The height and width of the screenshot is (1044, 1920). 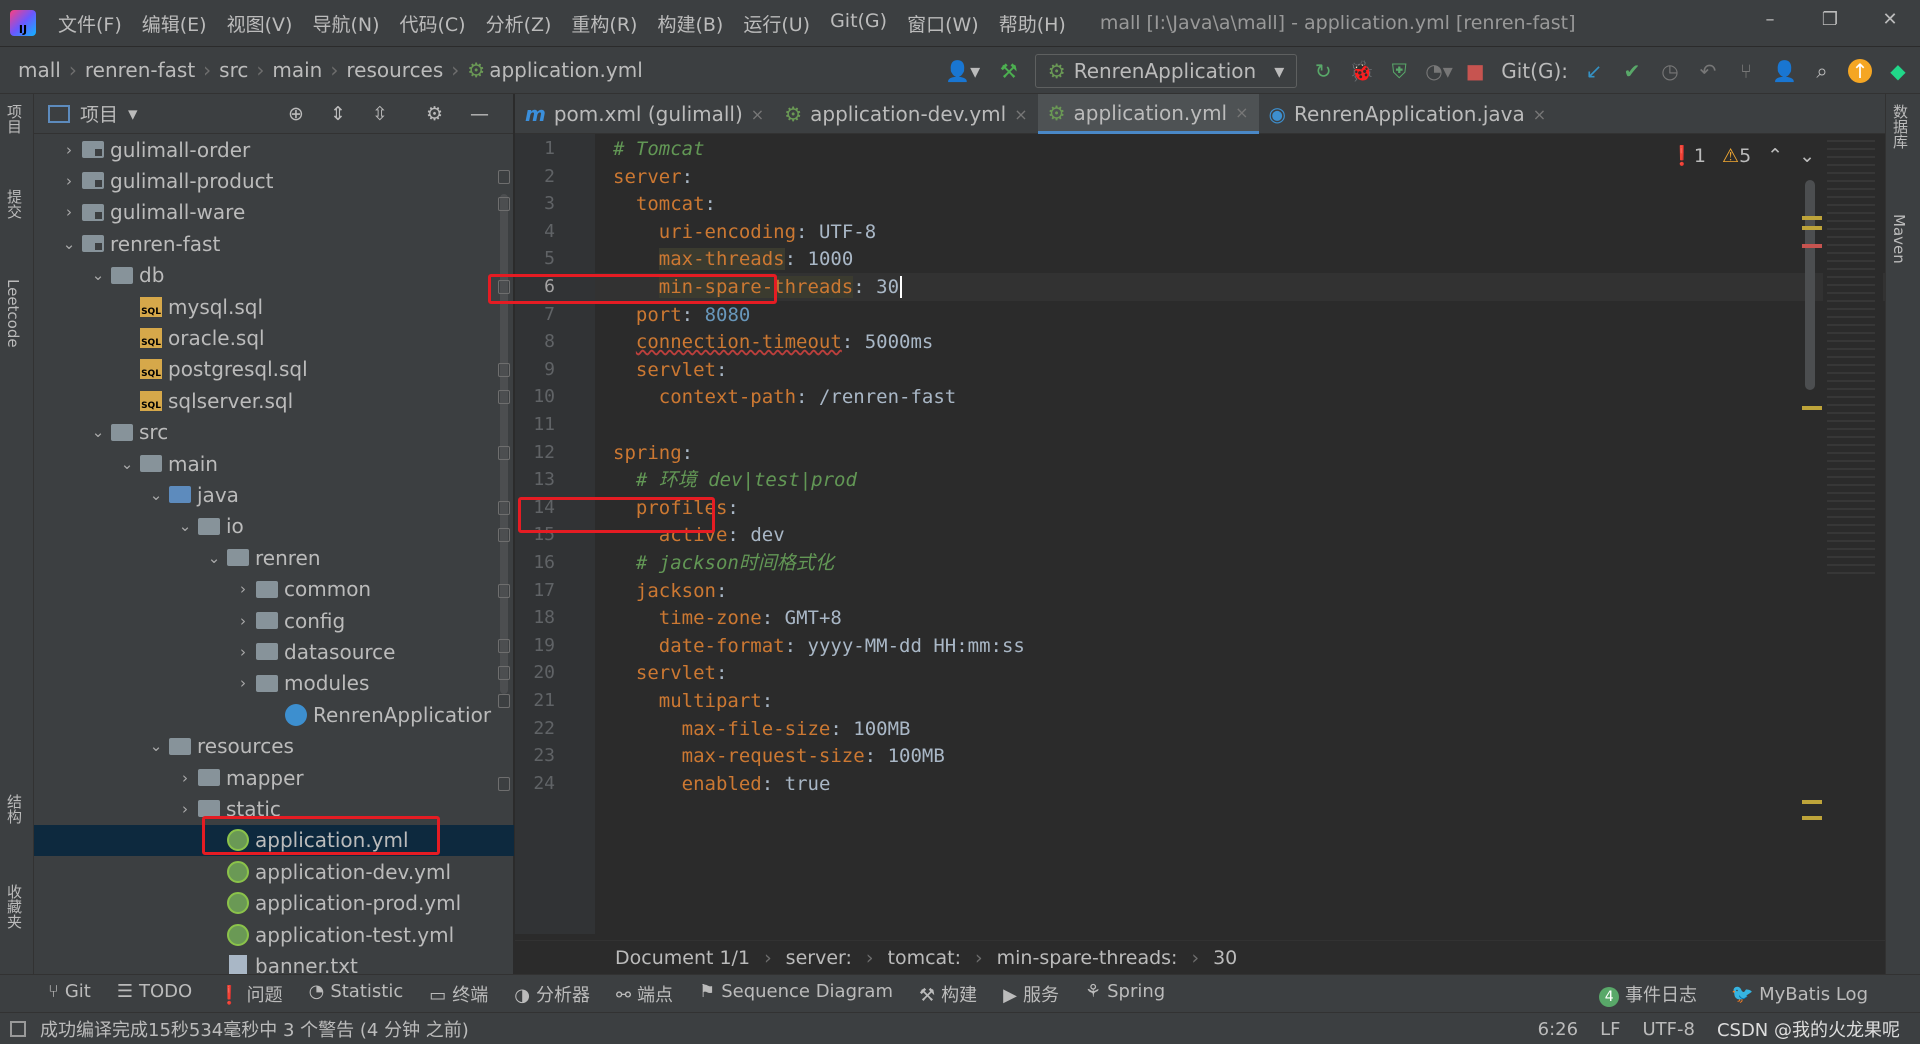 What do you see at coordinates (1670, 71) in the screenshot?
I see `git-history-icon: ◷` at bounding box center [1670, 71].